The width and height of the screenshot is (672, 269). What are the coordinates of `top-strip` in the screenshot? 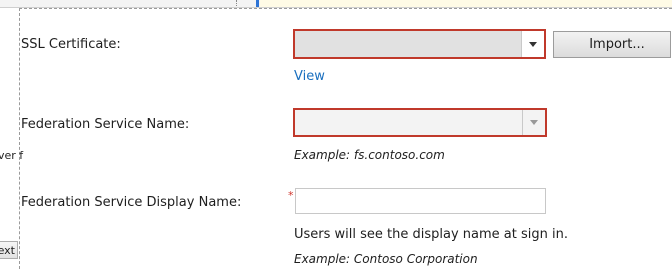 It's located at (336, 4).